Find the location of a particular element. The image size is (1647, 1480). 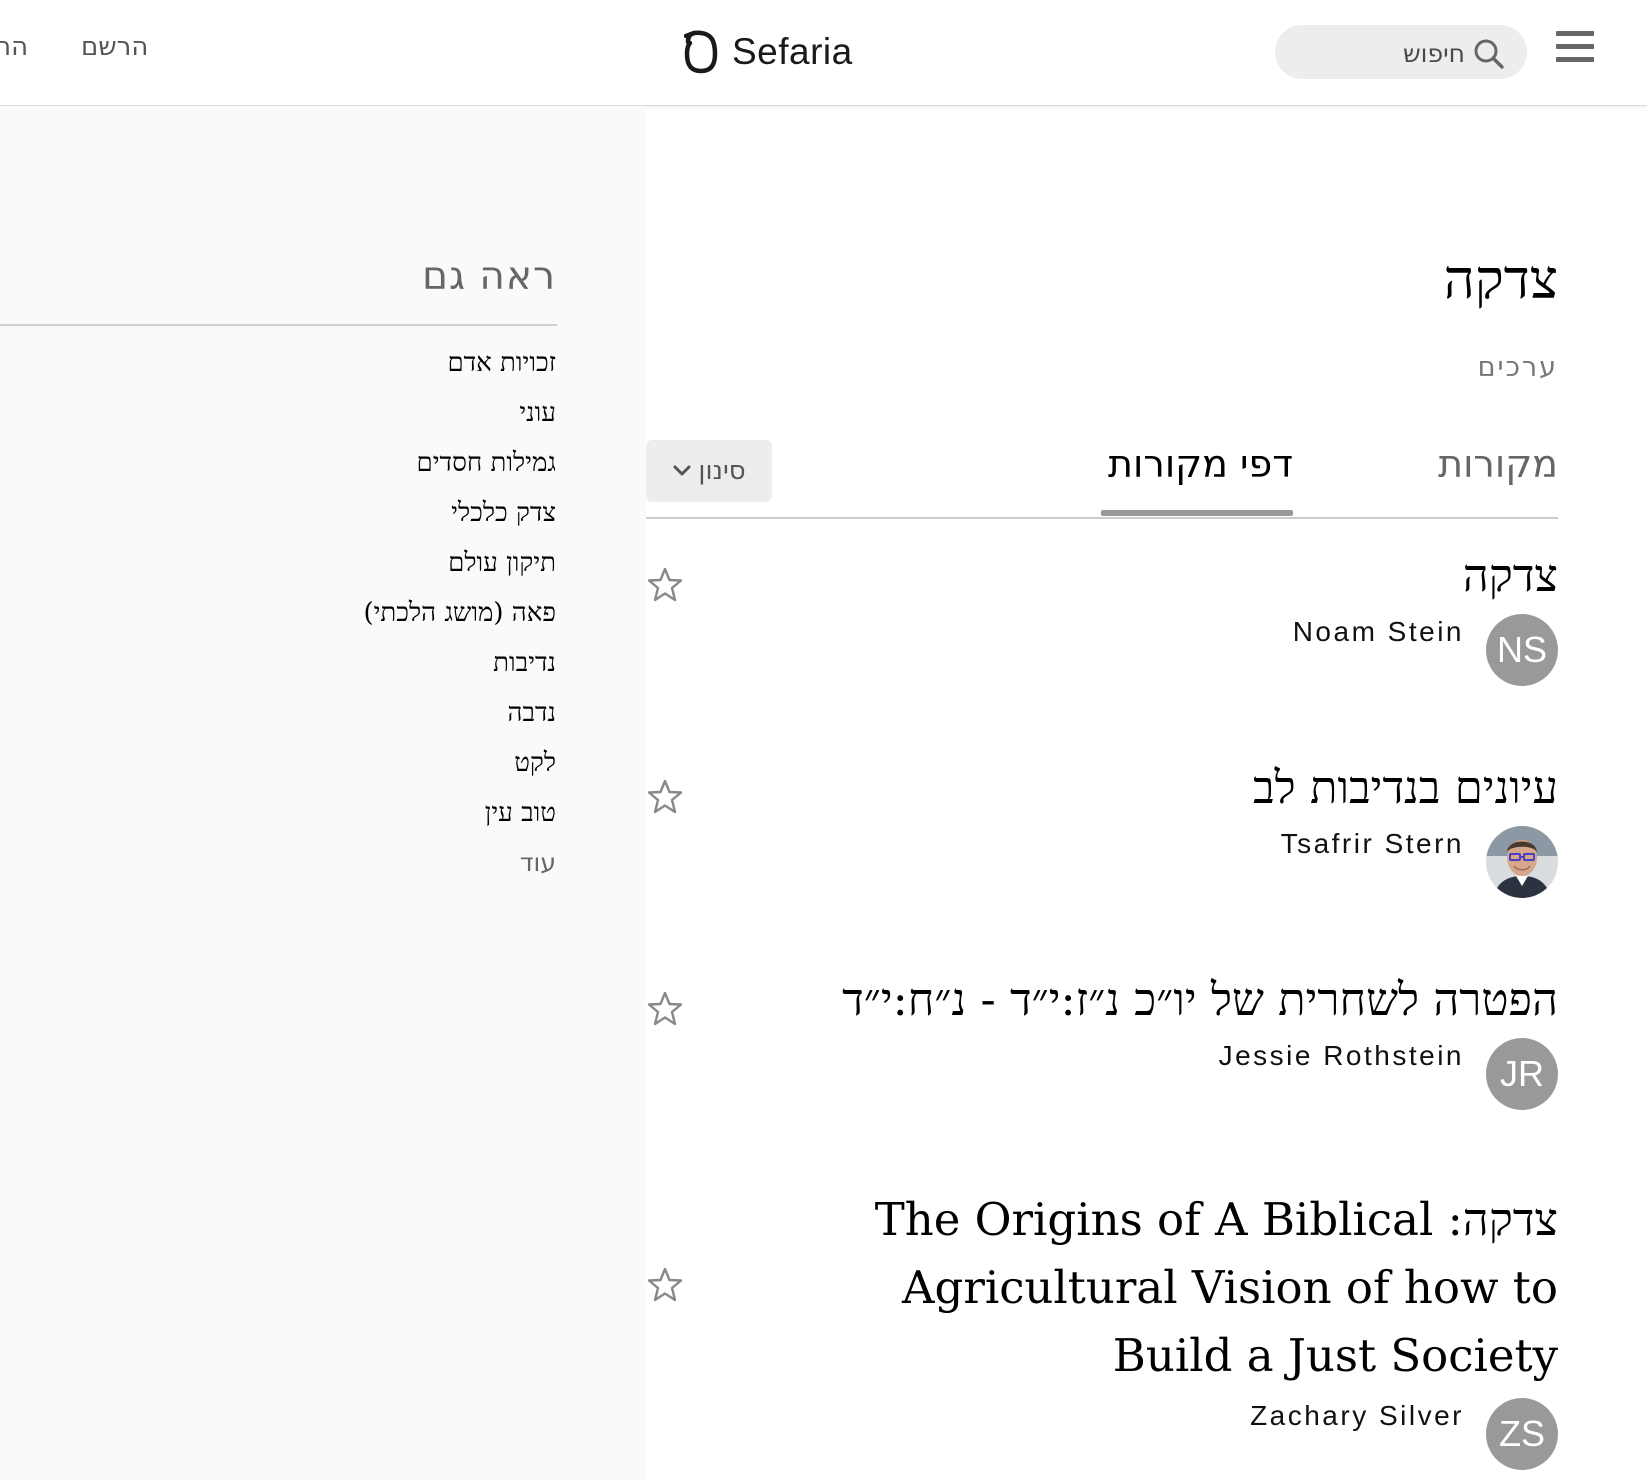

related-topic-link: נדבה is located at coordinates (459, 713).